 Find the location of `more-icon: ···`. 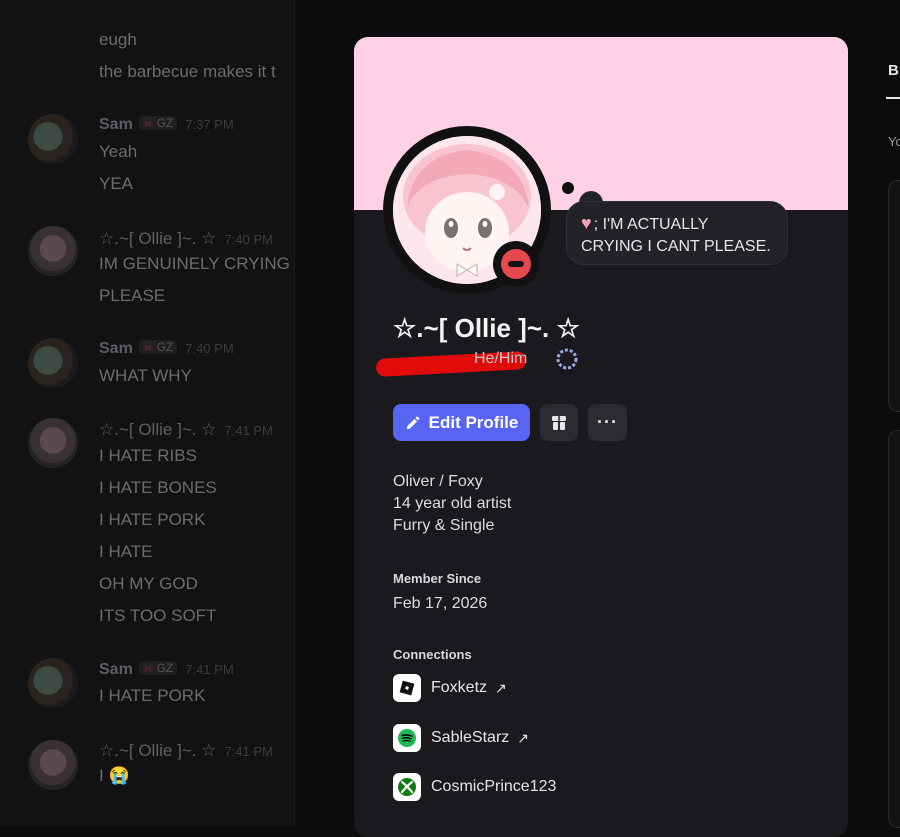

more-icon: ··· is located at coordinates (607, 422).